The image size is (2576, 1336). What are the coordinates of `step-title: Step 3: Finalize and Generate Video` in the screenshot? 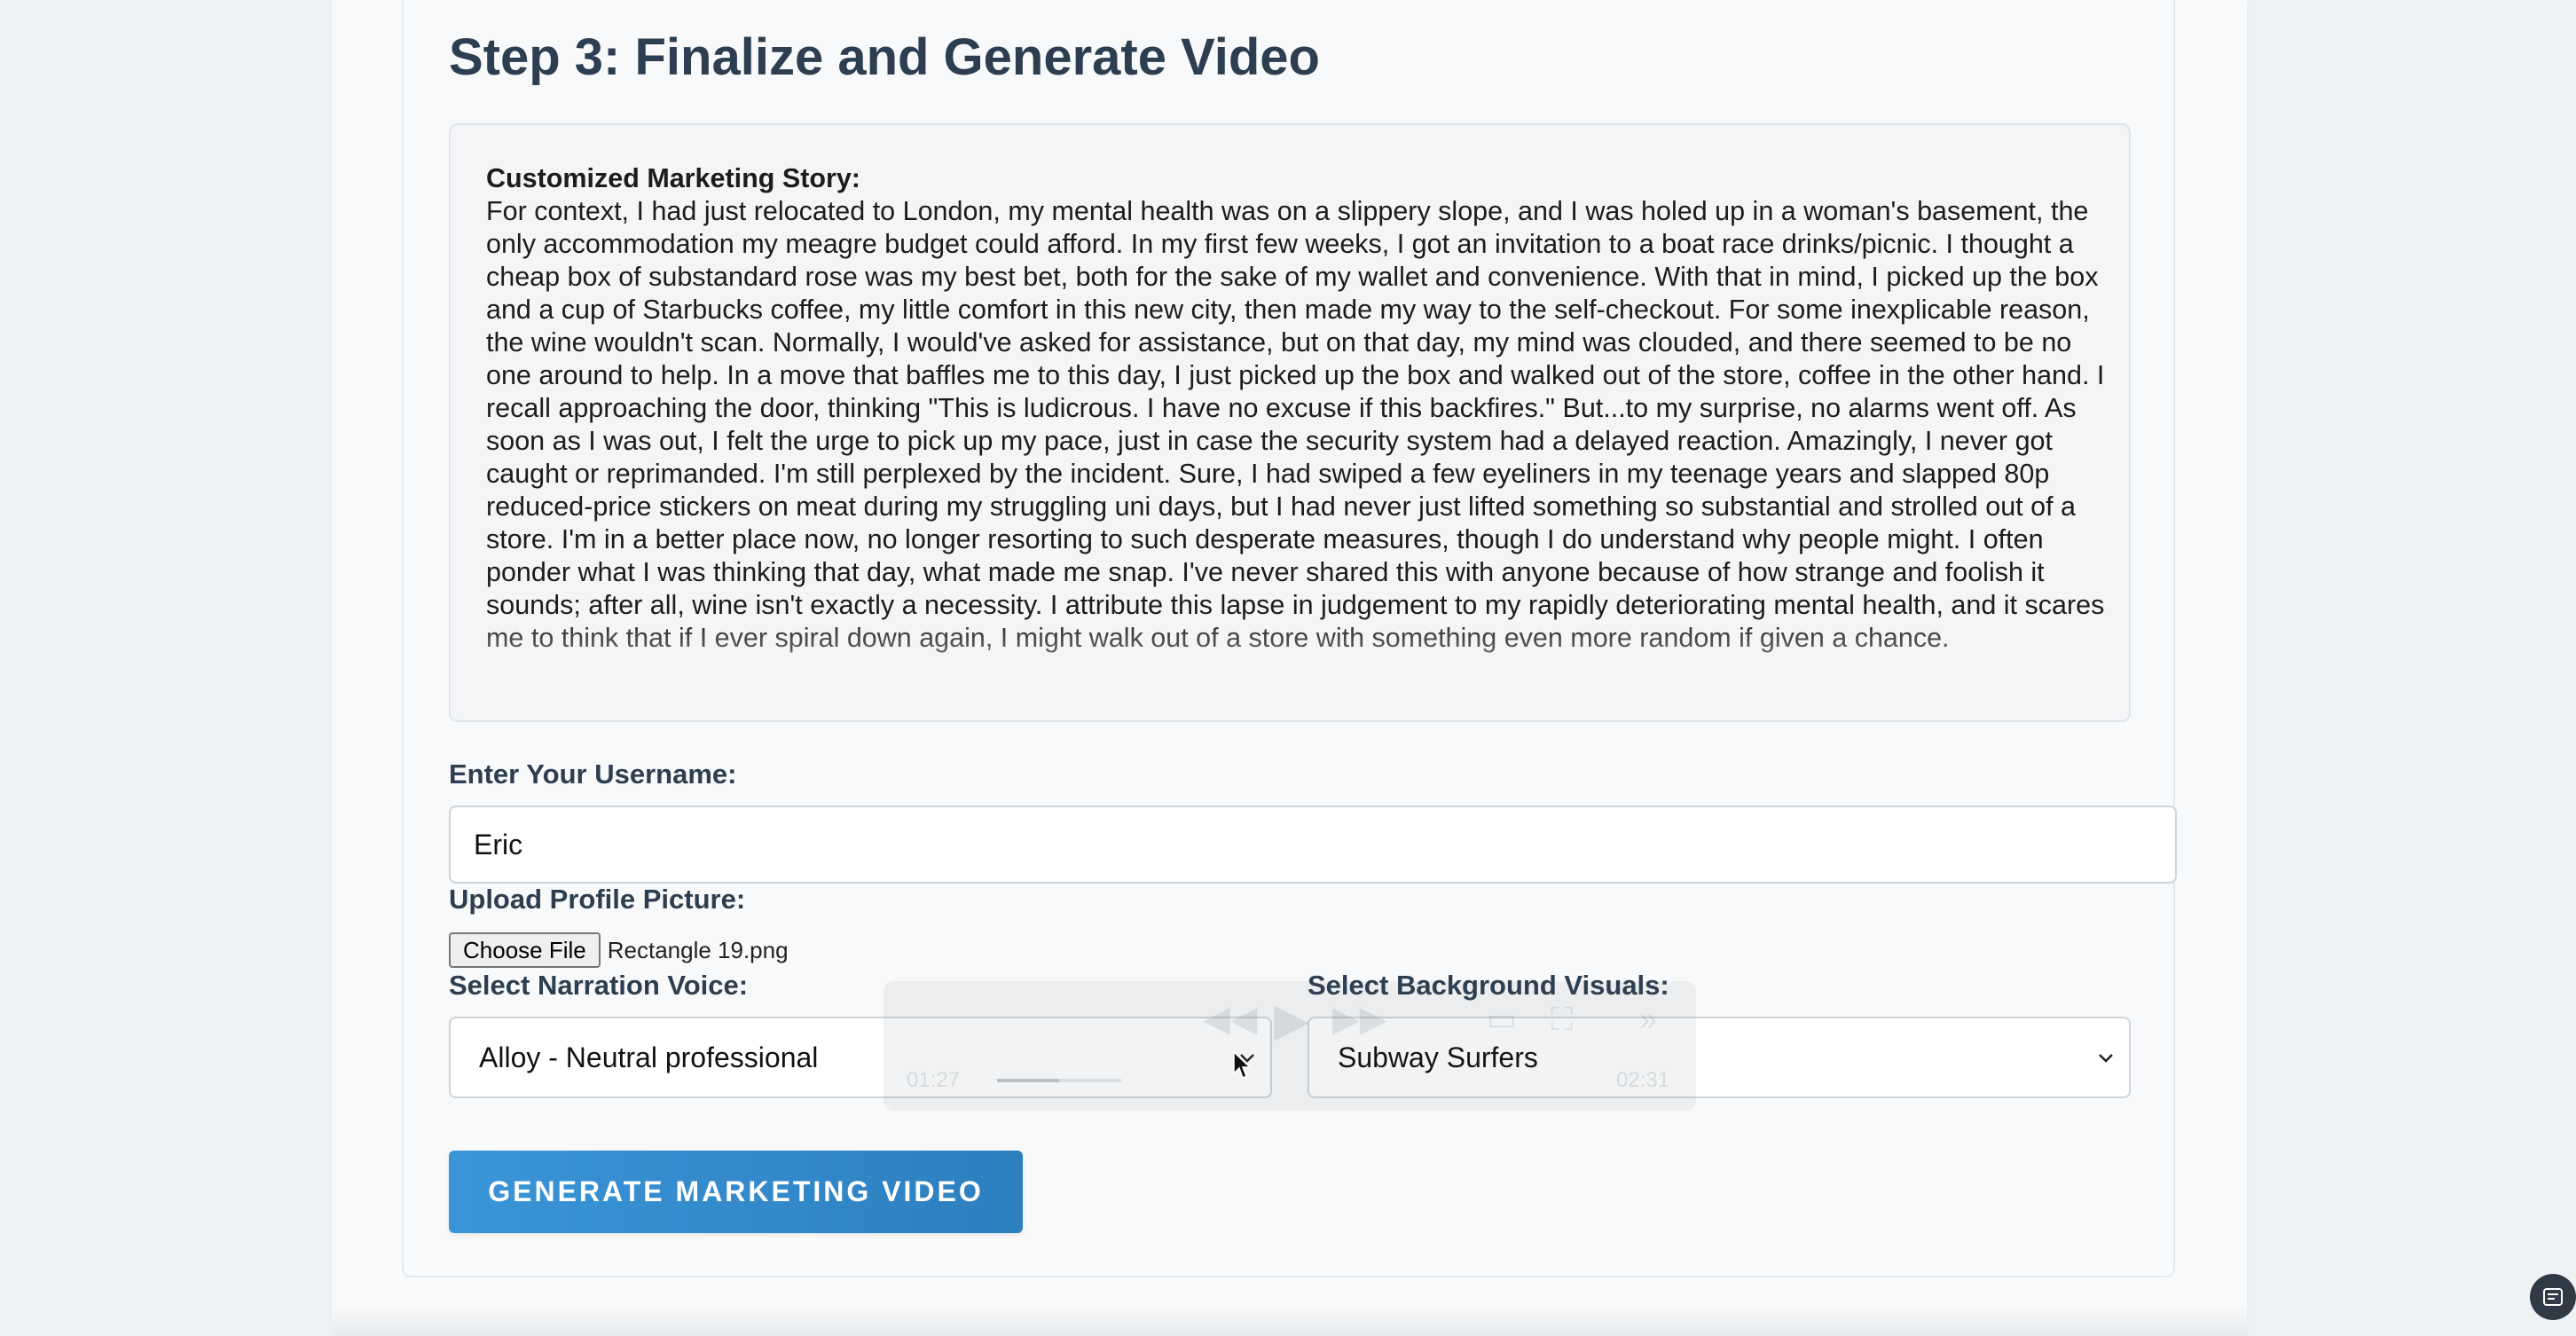 It's located at (884, 57).